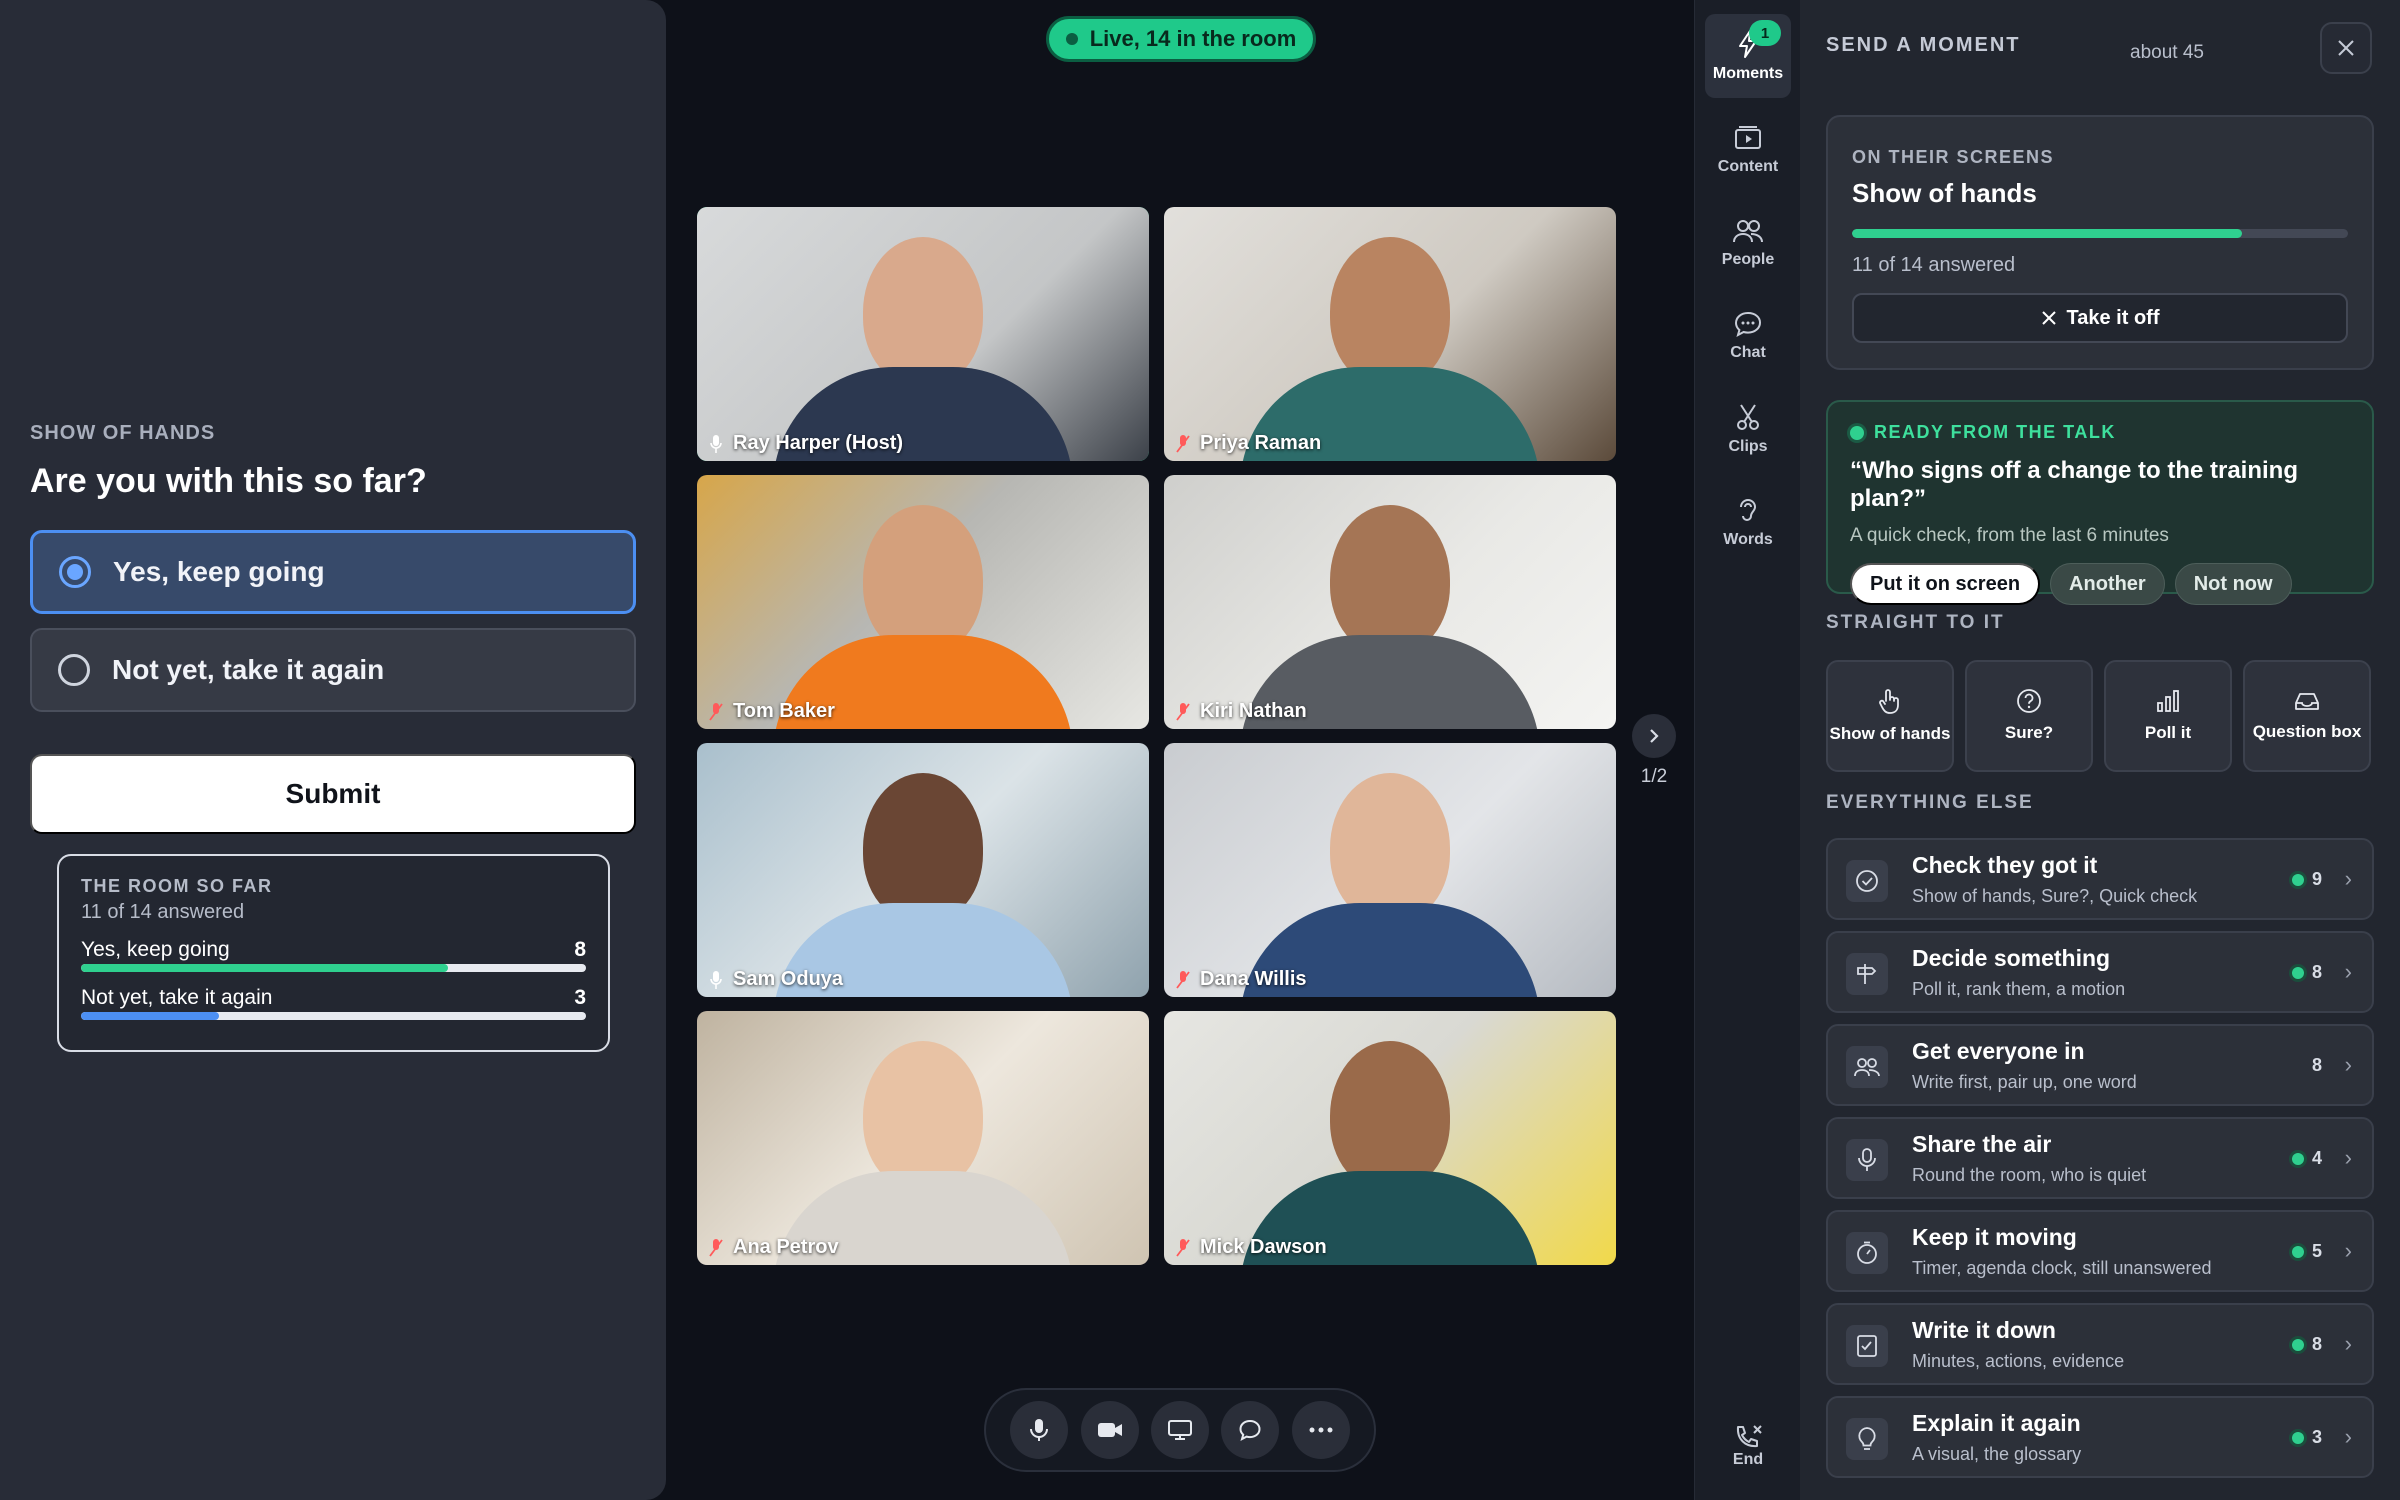 The image size is (2400, 1500). I want to click on rail-item-people: People, so click(1748, 243).